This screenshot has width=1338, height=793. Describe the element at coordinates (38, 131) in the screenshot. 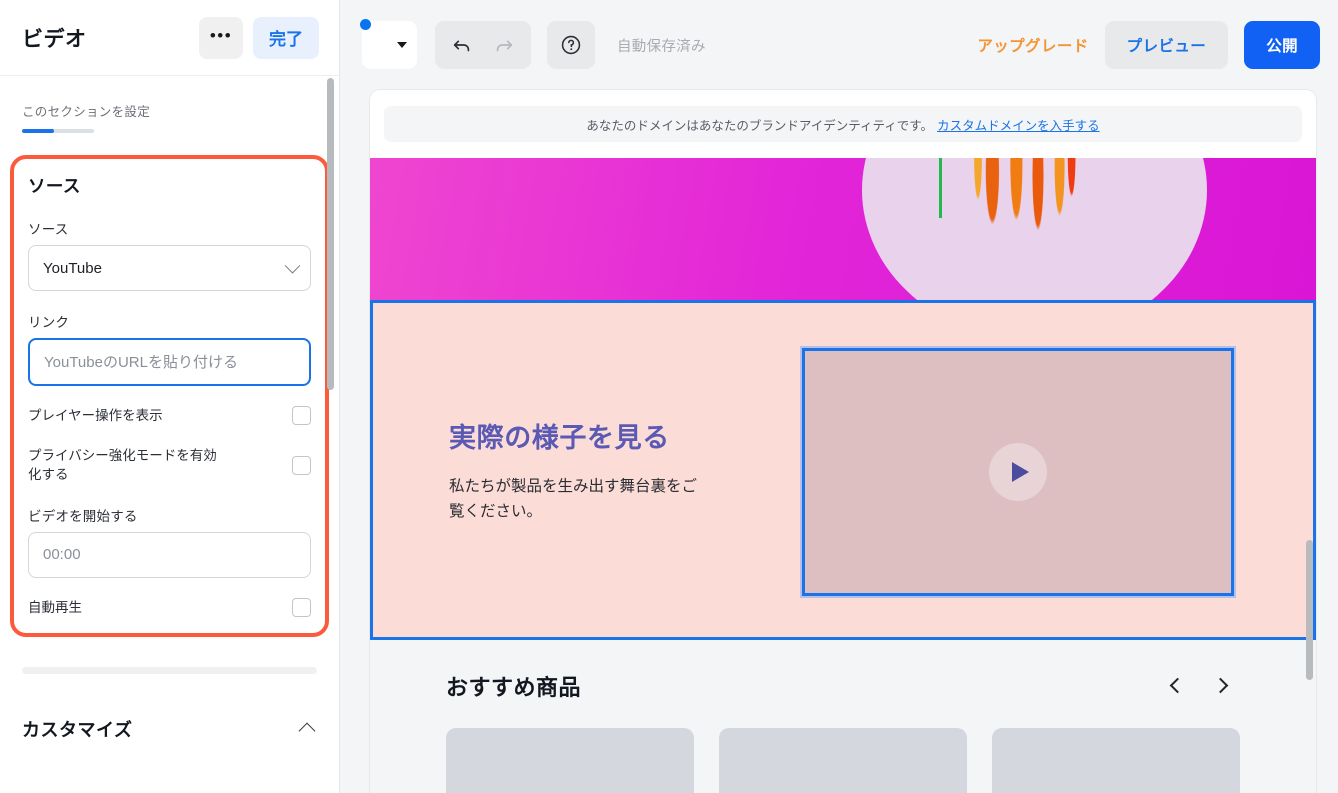

I see `section-progress-fill` at that location.